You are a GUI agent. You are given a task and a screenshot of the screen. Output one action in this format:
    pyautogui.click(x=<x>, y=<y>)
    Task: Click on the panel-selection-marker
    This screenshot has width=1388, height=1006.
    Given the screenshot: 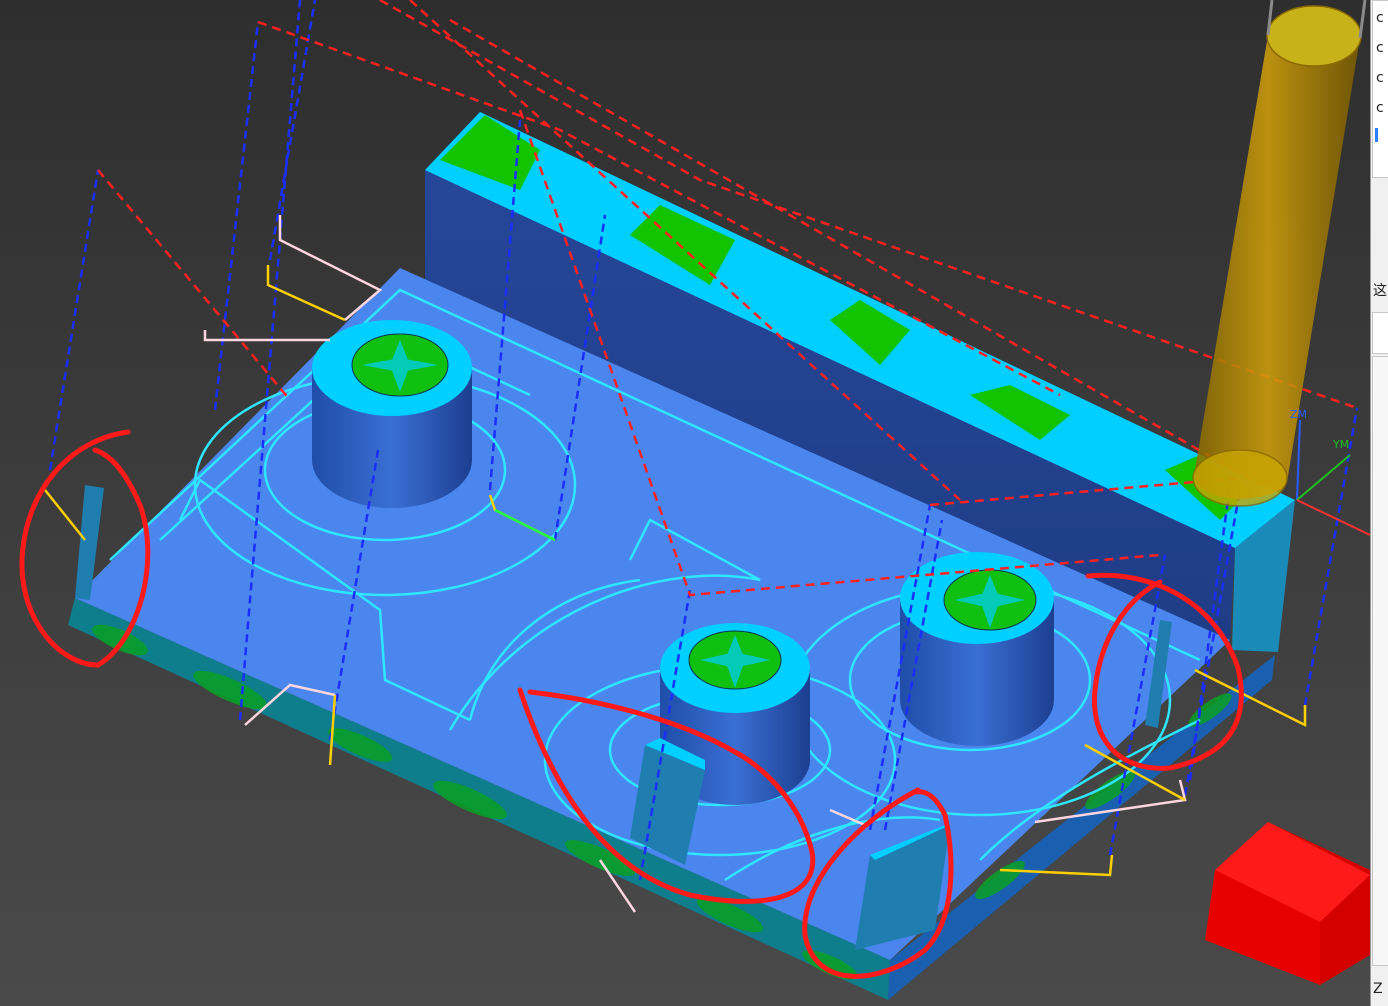 What is the action you would take?
    pyautogui.click(x=1376, y=135)
    